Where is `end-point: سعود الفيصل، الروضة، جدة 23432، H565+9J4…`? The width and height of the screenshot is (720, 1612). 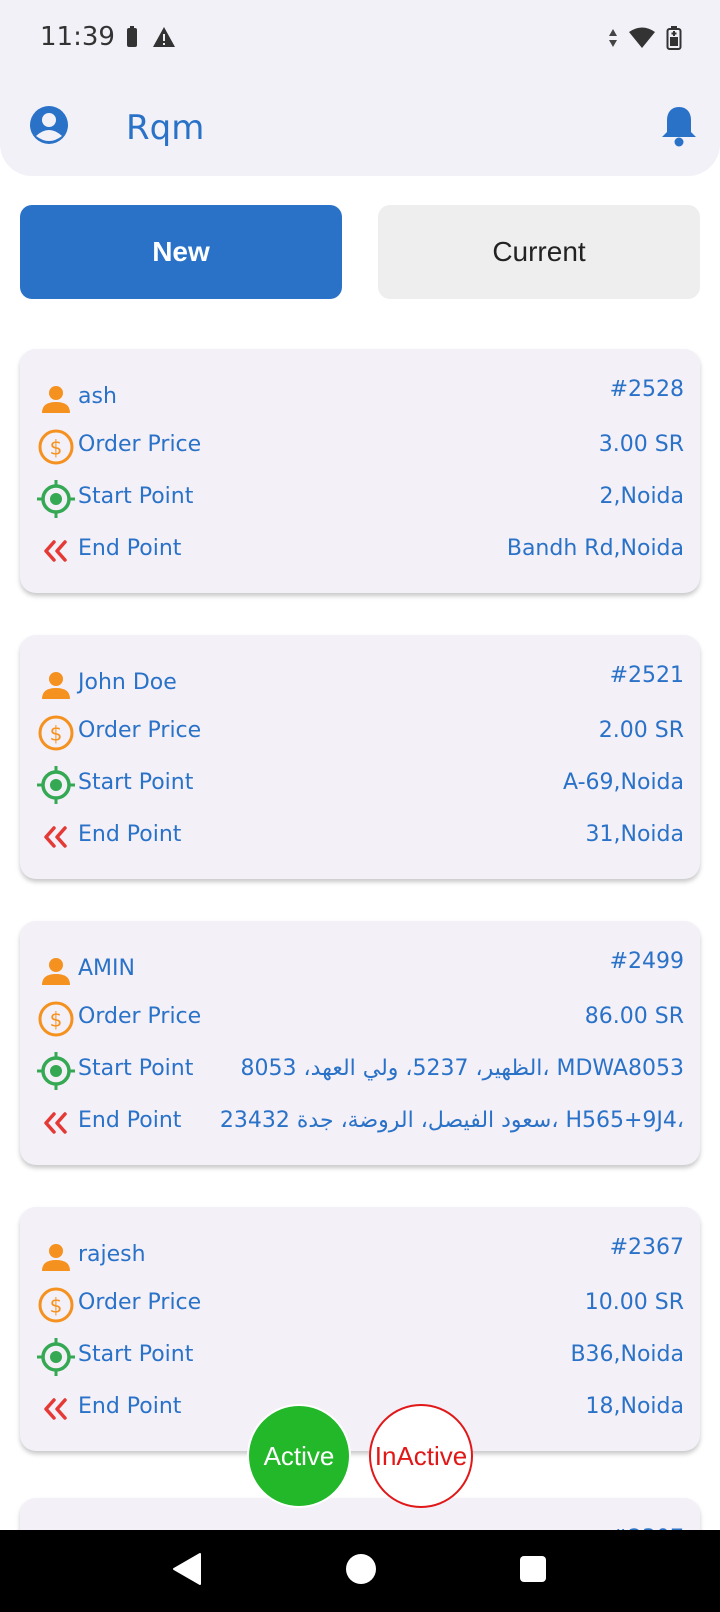
end-point: سعود الفيصل، الروضة، جدة 23432، H565+9J4… is located at coordinates (451, 1120).